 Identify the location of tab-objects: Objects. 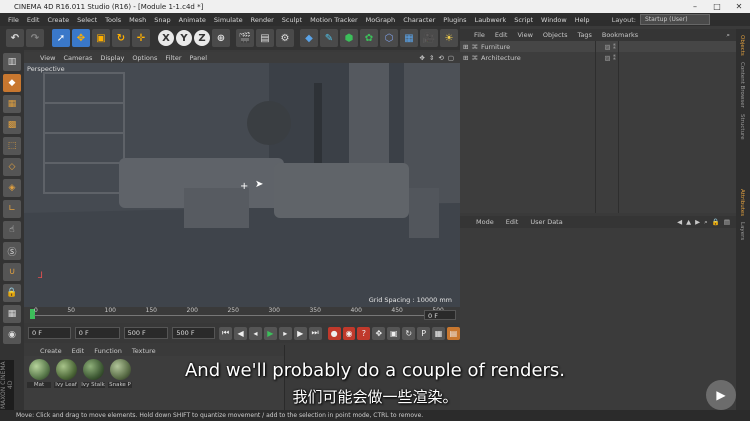
(742, 45).